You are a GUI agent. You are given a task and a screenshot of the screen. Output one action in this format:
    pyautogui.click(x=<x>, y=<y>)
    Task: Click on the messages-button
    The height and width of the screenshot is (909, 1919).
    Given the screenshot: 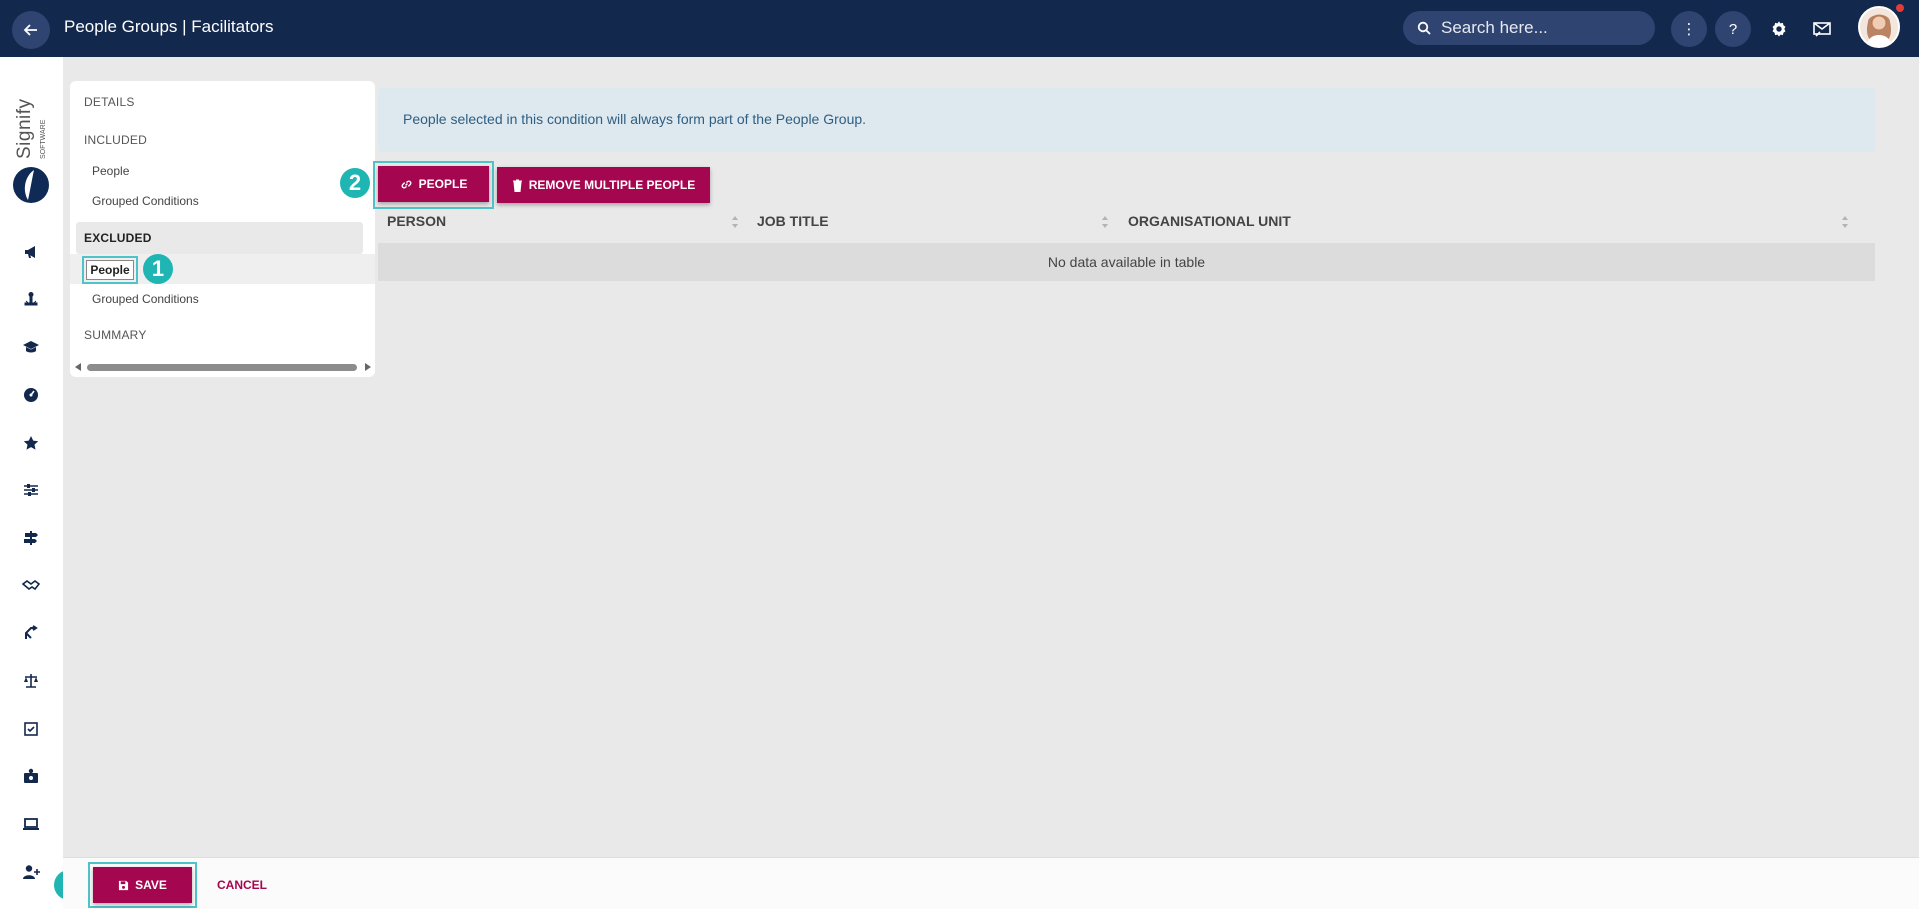 What is the action you would take?
    pyautogui.click(x=1822, y=29)
    